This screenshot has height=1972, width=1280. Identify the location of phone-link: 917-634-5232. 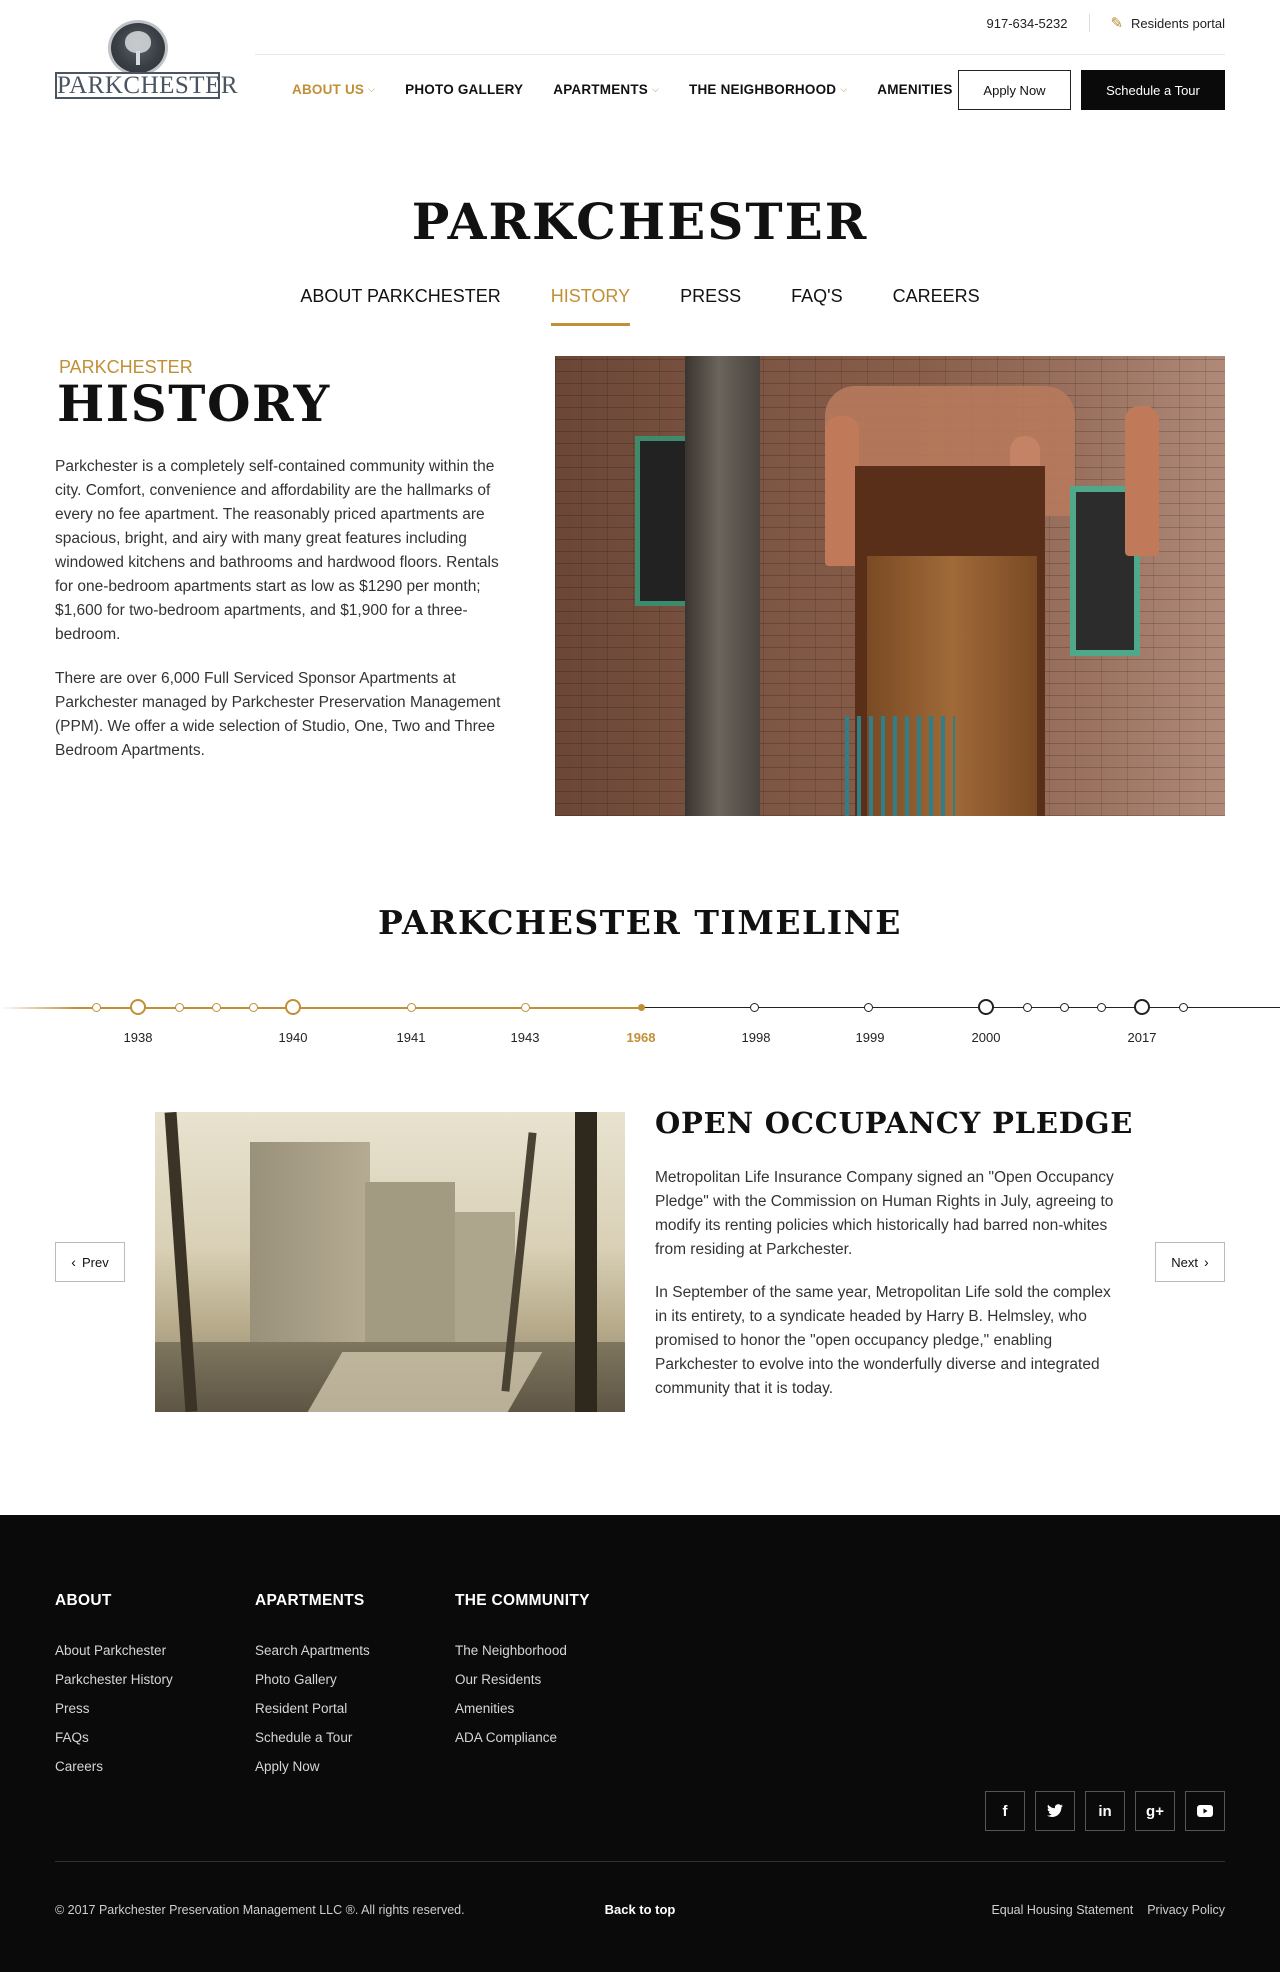
(1027, 23).